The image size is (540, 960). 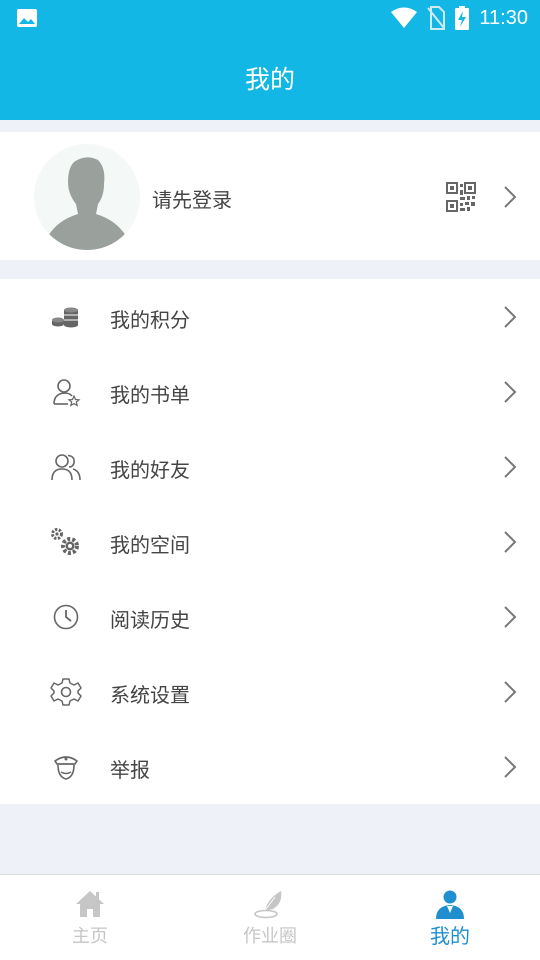 I want to click on app-bar: 我的, so click(x=270, y=78).